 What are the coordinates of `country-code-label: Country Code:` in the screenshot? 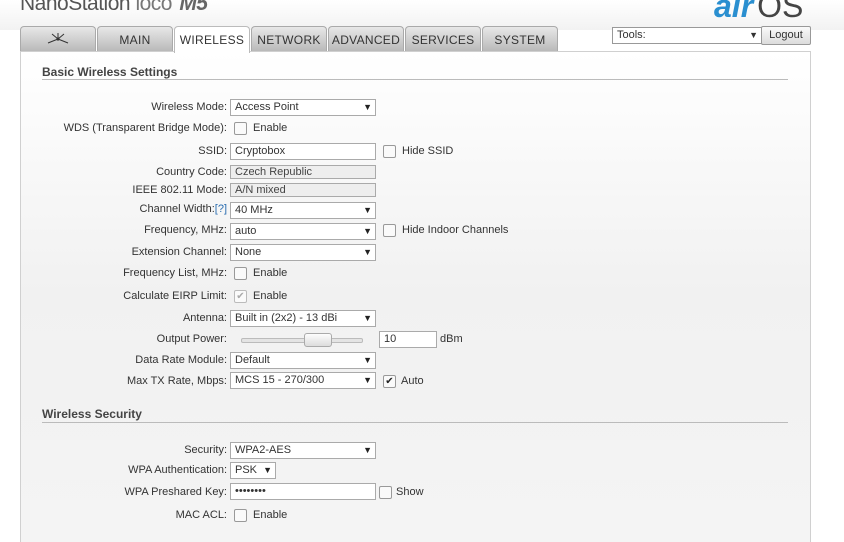 It's located at (191, 172).